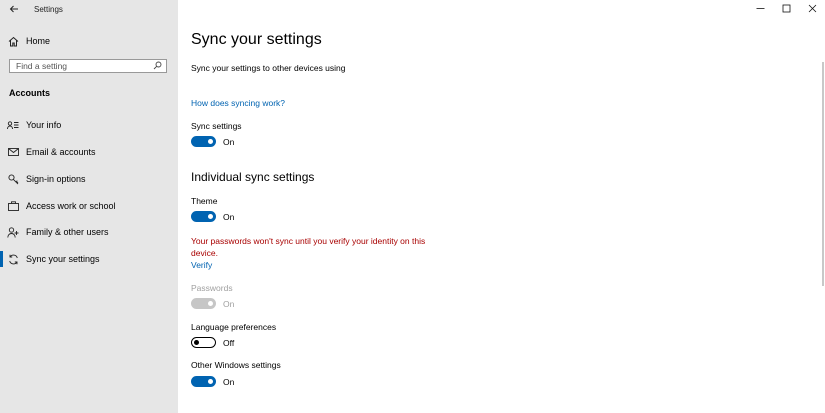 This screenshot has height=413, width=825. I want to click on sidebar-item-label: Your info, so click(44, 125).